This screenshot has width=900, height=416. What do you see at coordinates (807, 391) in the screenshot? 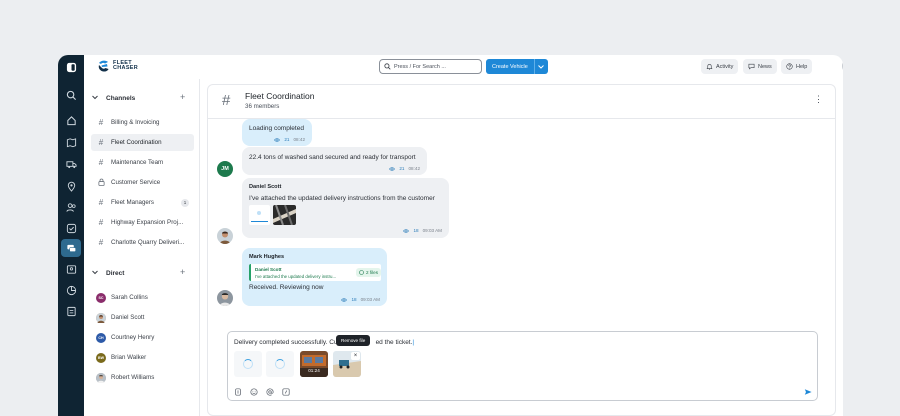
I see `send-icon` at bounding box center [807, 391].